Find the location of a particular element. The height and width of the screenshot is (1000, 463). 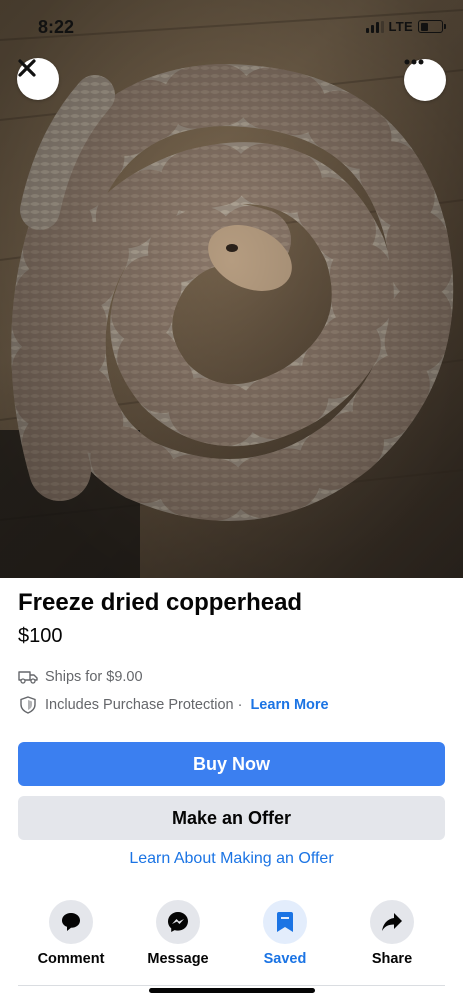

signal-icon is located at coordinates (374, 26).